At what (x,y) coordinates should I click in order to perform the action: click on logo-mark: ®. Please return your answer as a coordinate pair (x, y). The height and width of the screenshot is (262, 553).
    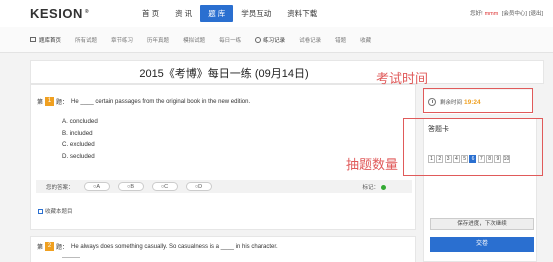
    Looking at the image, I should click on (87, 11).